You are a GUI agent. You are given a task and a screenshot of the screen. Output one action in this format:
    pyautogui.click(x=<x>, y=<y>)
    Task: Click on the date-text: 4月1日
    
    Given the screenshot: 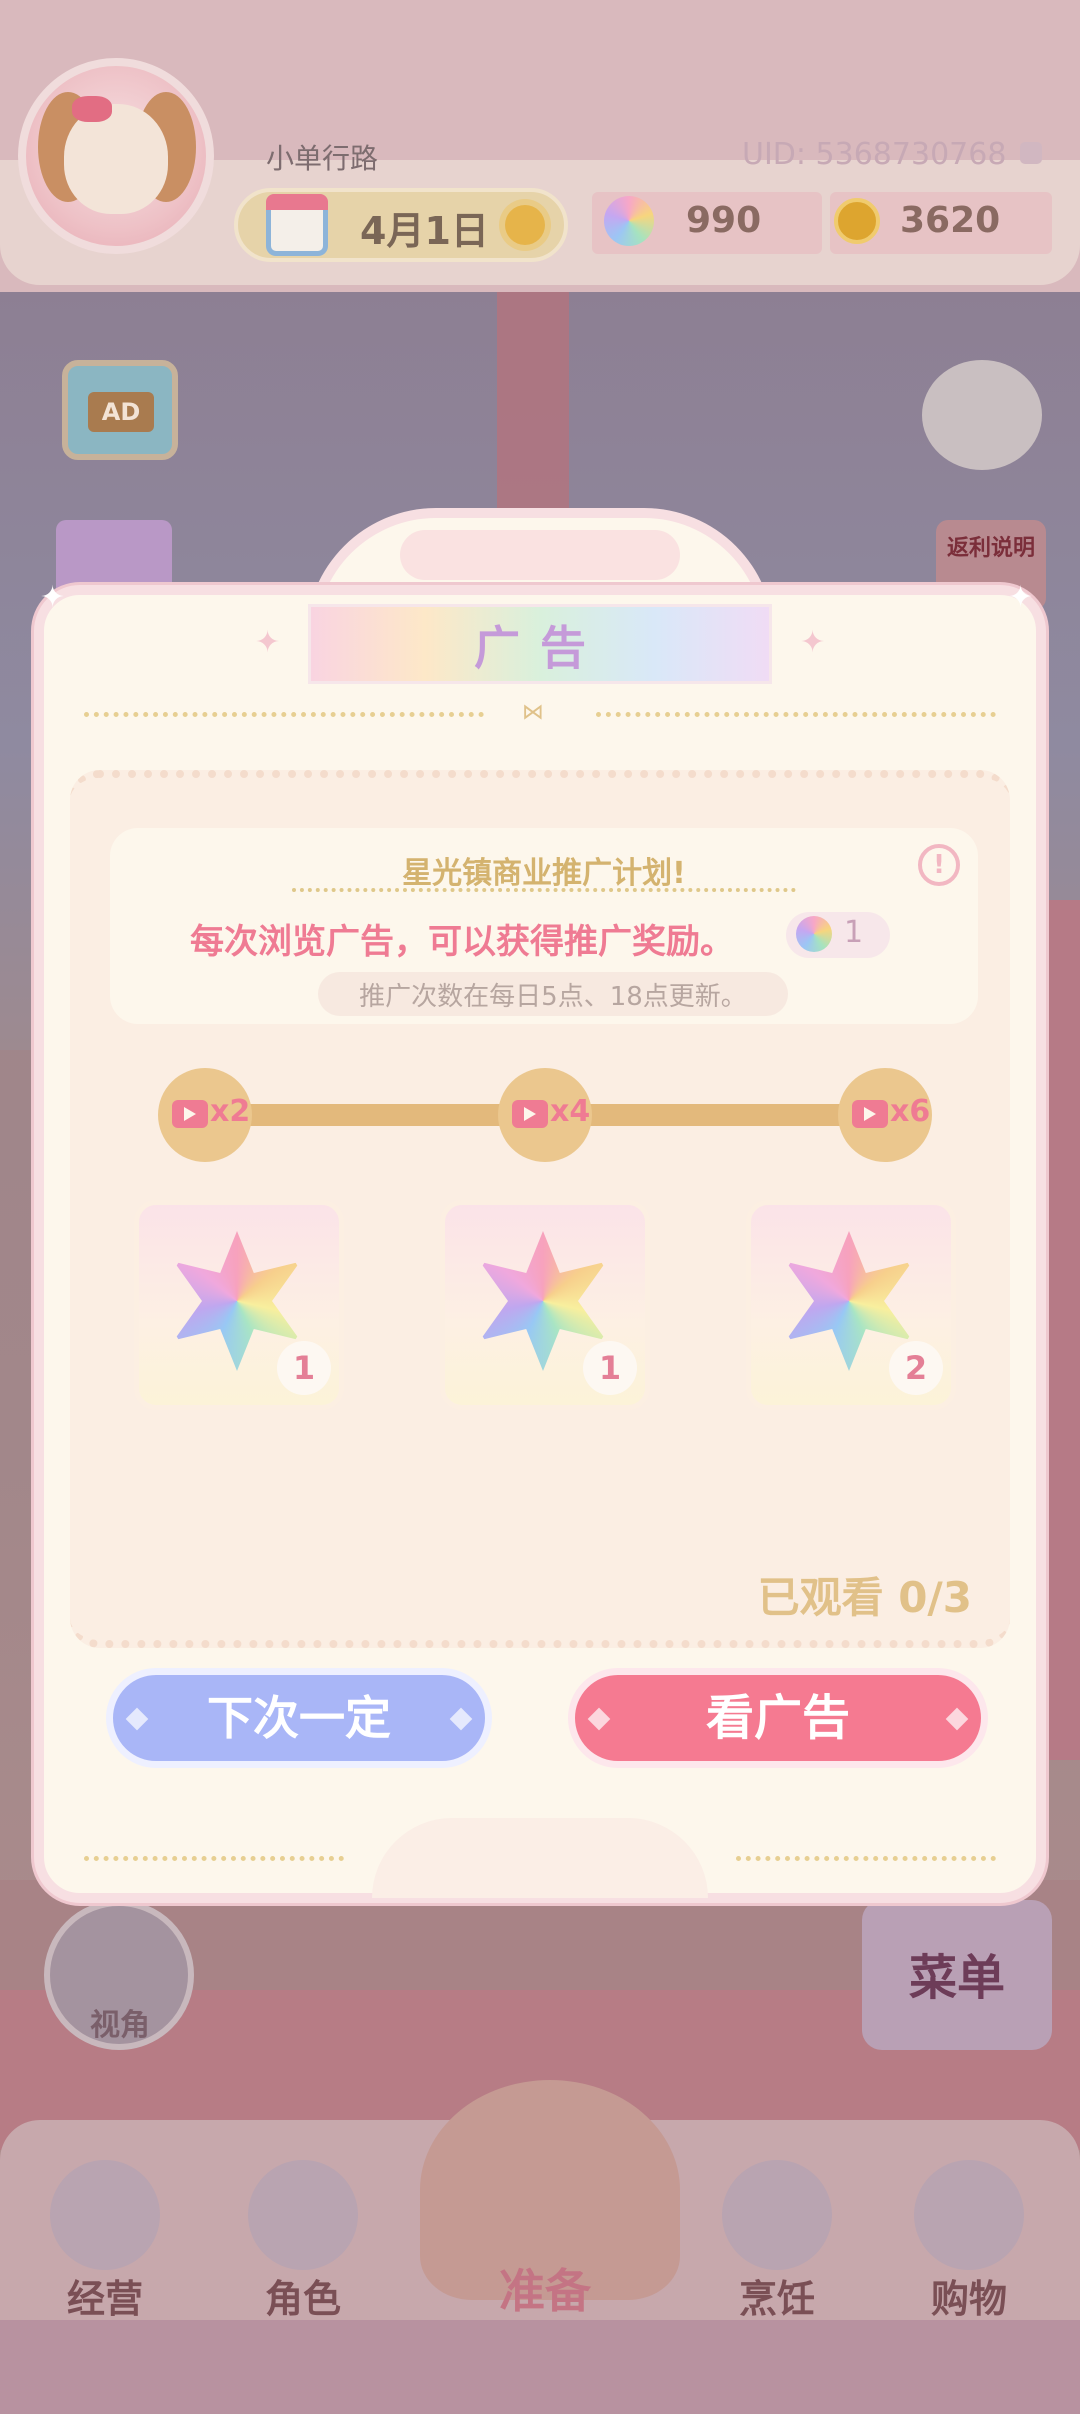 What is the action you would take?
    pyautogui.click(x=424, y=231)
    